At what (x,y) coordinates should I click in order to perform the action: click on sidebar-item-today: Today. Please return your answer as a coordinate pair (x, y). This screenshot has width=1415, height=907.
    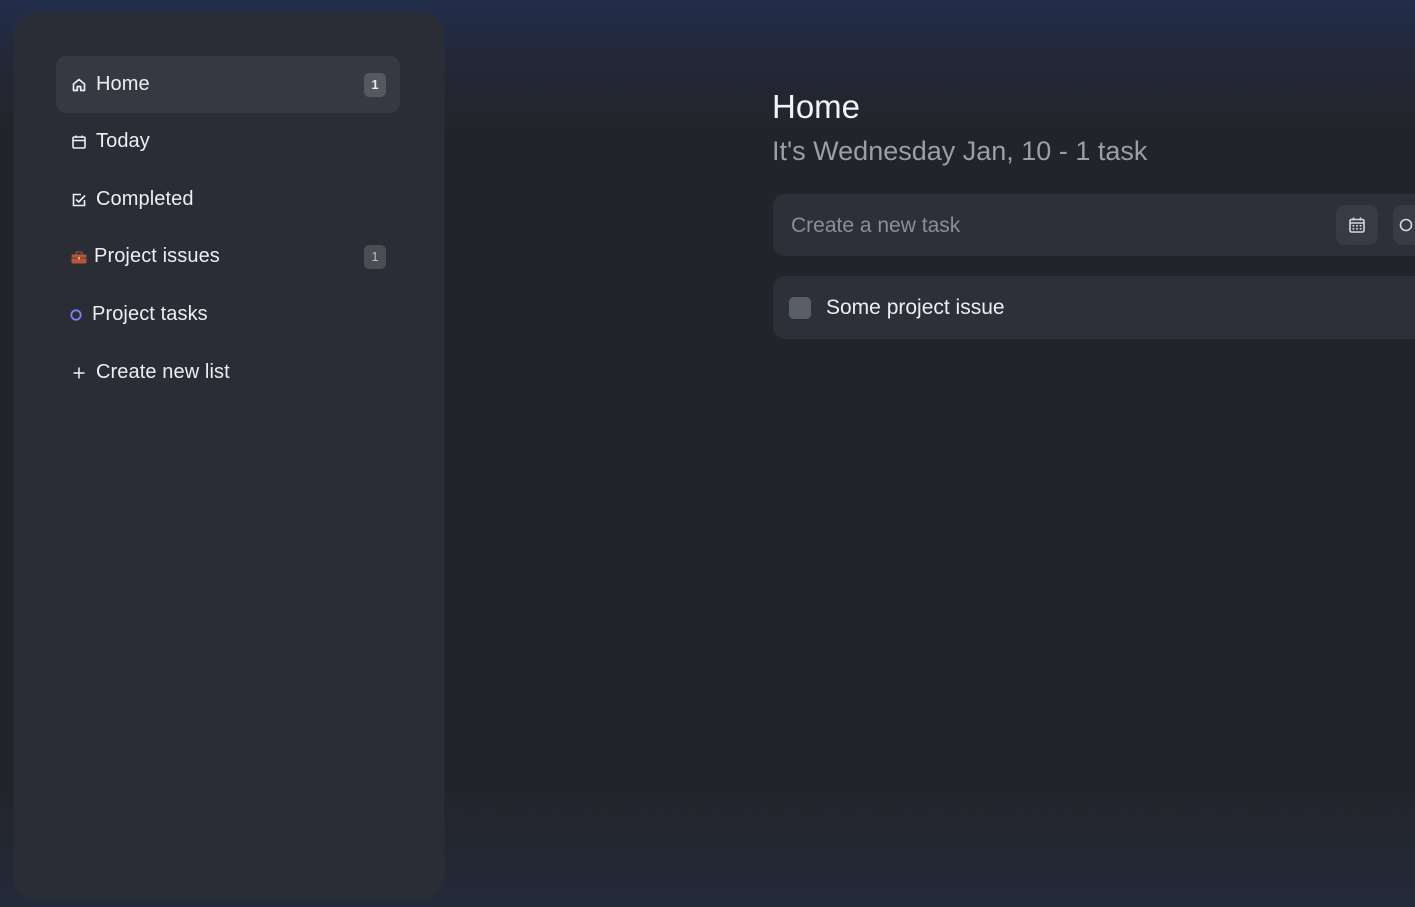
    Looking at the image, I should click on (228, 141).